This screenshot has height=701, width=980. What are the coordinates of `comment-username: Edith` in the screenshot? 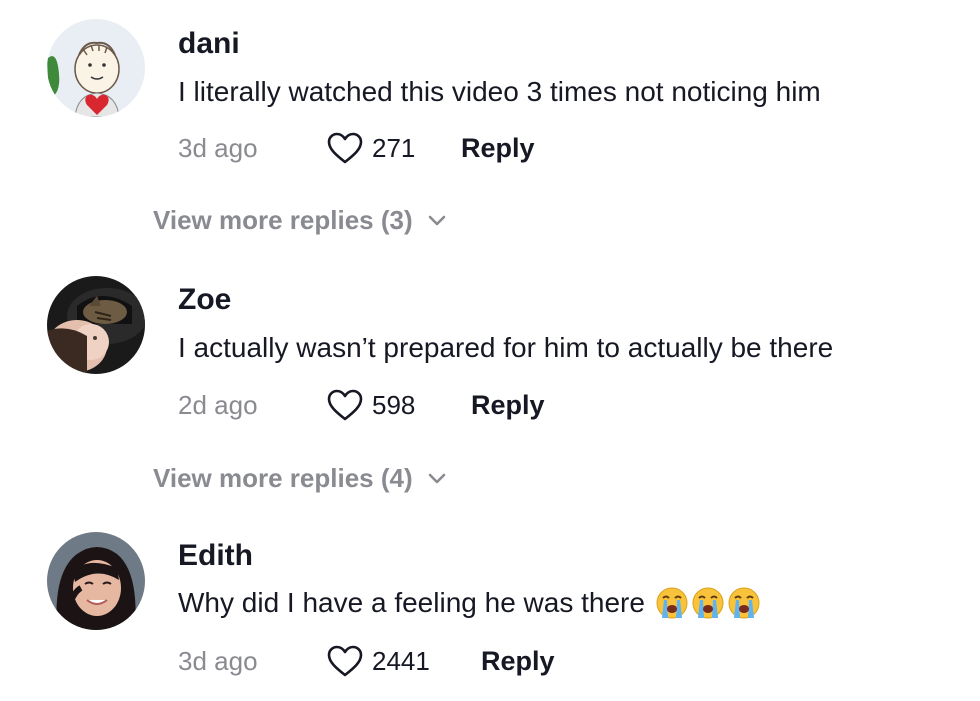 It's located at (215, 556).